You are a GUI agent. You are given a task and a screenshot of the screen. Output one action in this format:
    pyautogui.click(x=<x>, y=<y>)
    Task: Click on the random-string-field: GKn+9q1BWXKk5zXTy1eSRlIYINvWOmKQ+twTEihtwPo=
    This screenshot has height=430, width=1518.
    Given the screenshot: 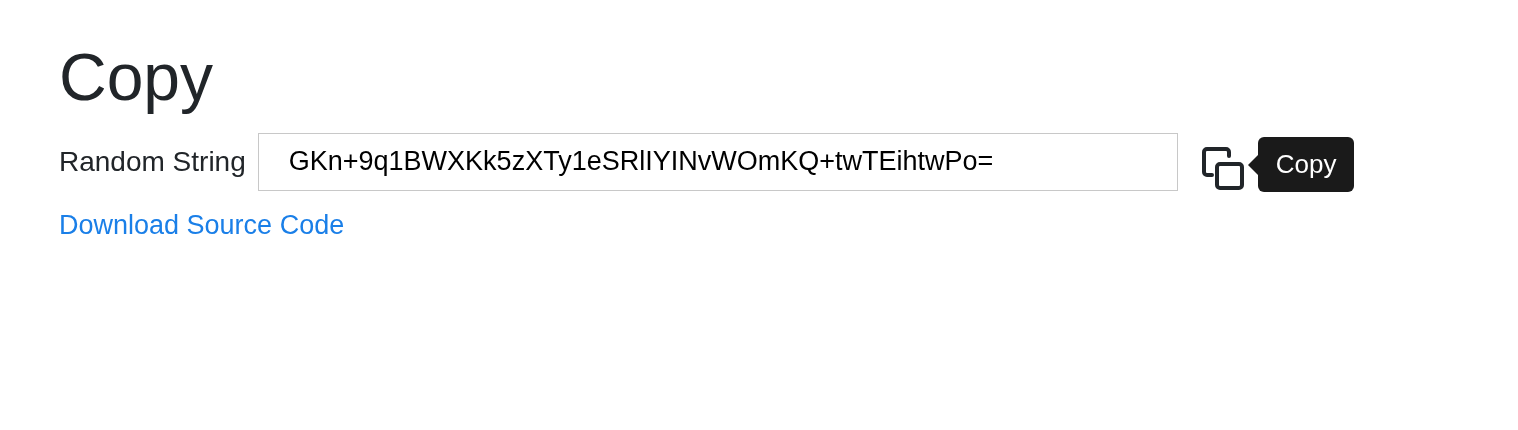 What is the action you would take?
    pyautogui.click(x=717, y=161)
    